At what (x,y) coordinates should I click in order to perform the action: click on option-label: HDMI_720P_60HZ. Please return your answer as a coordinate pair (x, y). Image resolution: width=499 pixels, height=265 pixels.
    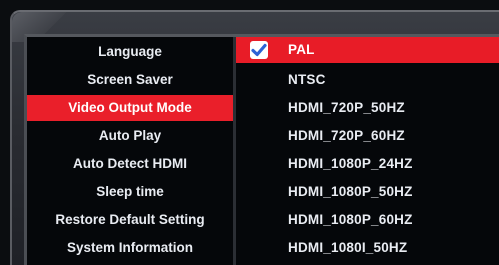
    Looking at the image, I should click on (346, 135).